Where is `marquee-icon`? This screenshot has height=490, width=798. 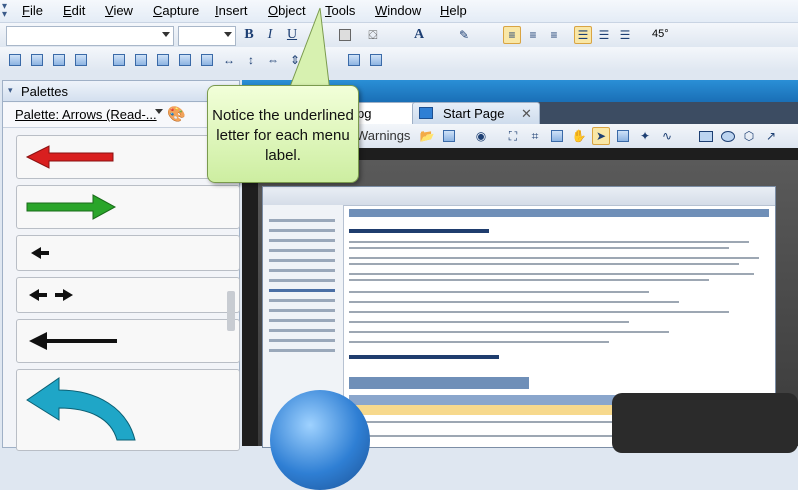
marquee-icon is located at coordinates (623, 136).